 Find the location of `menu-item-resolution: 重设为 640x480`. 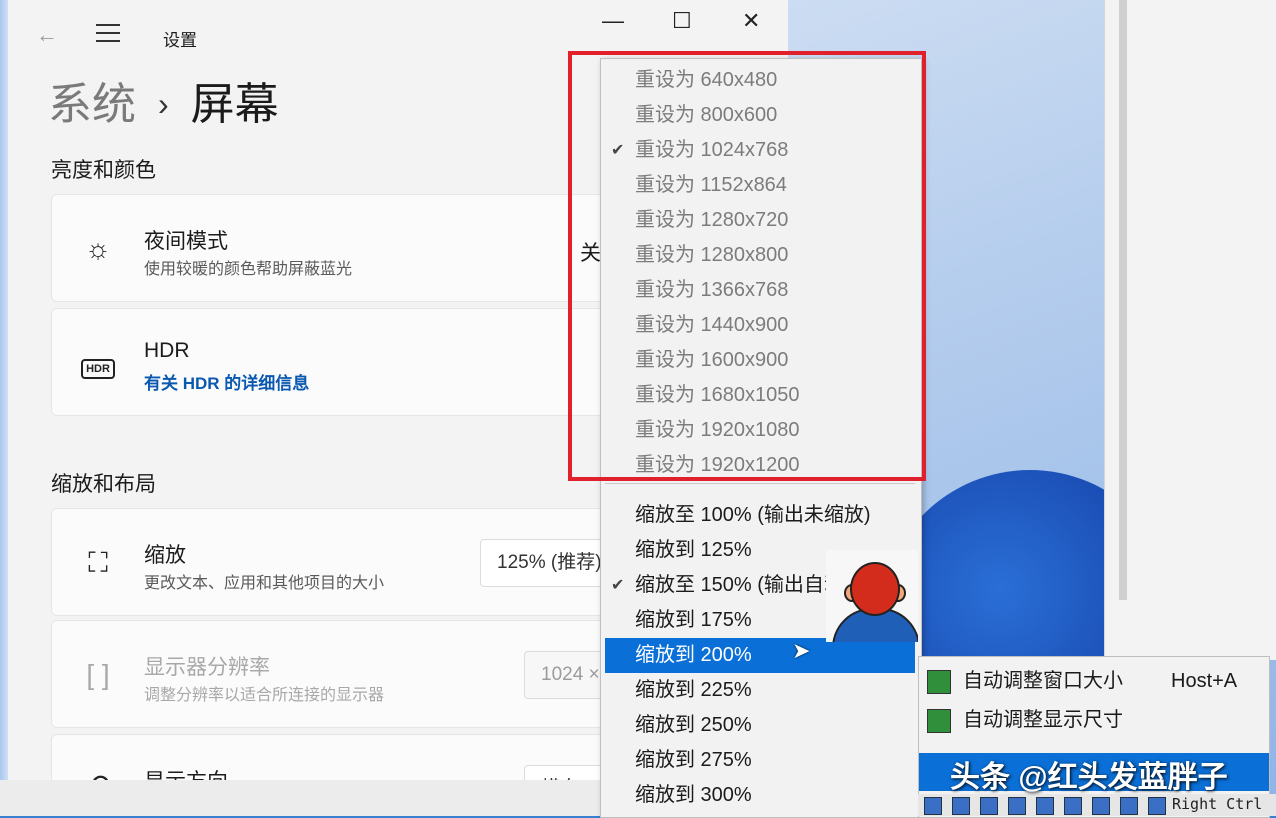

menu-item-resolution: 重设为 640x480 is located at coordinates (760, 80).